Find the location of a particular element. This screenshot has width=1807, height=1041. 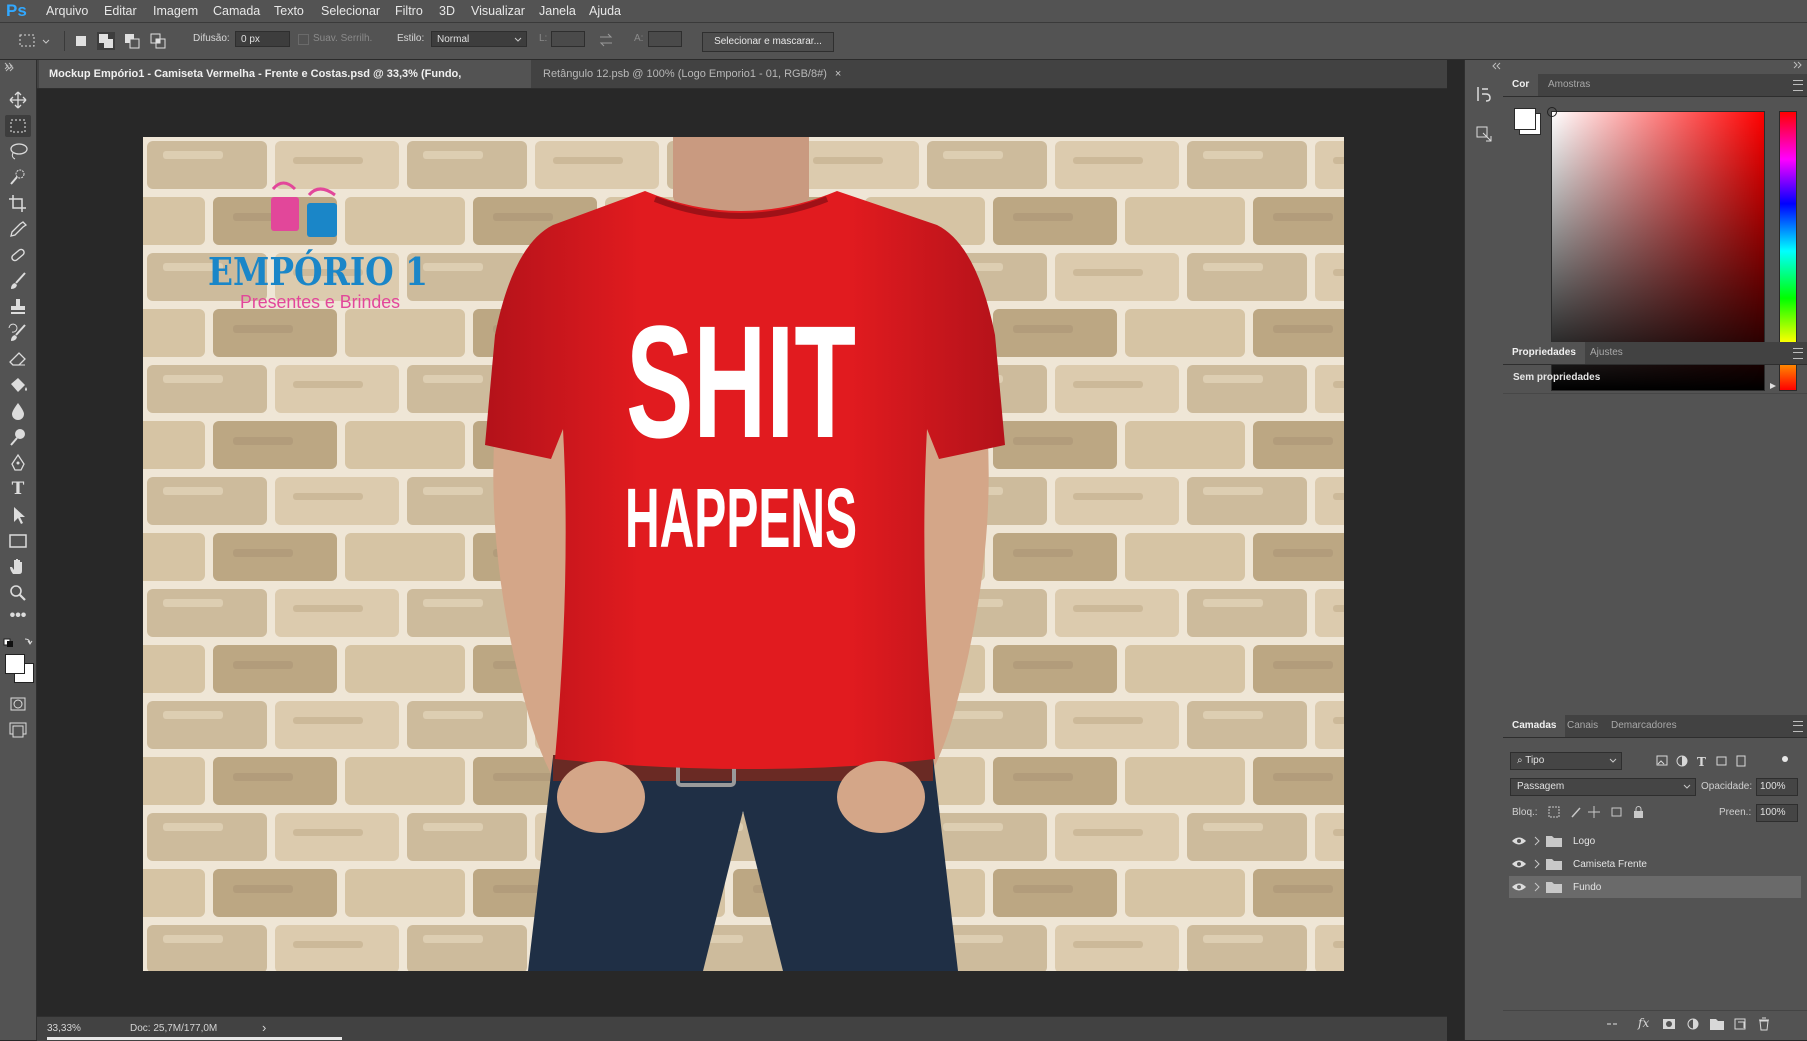

lock-image-icon is located at coordinates (1576, 812).